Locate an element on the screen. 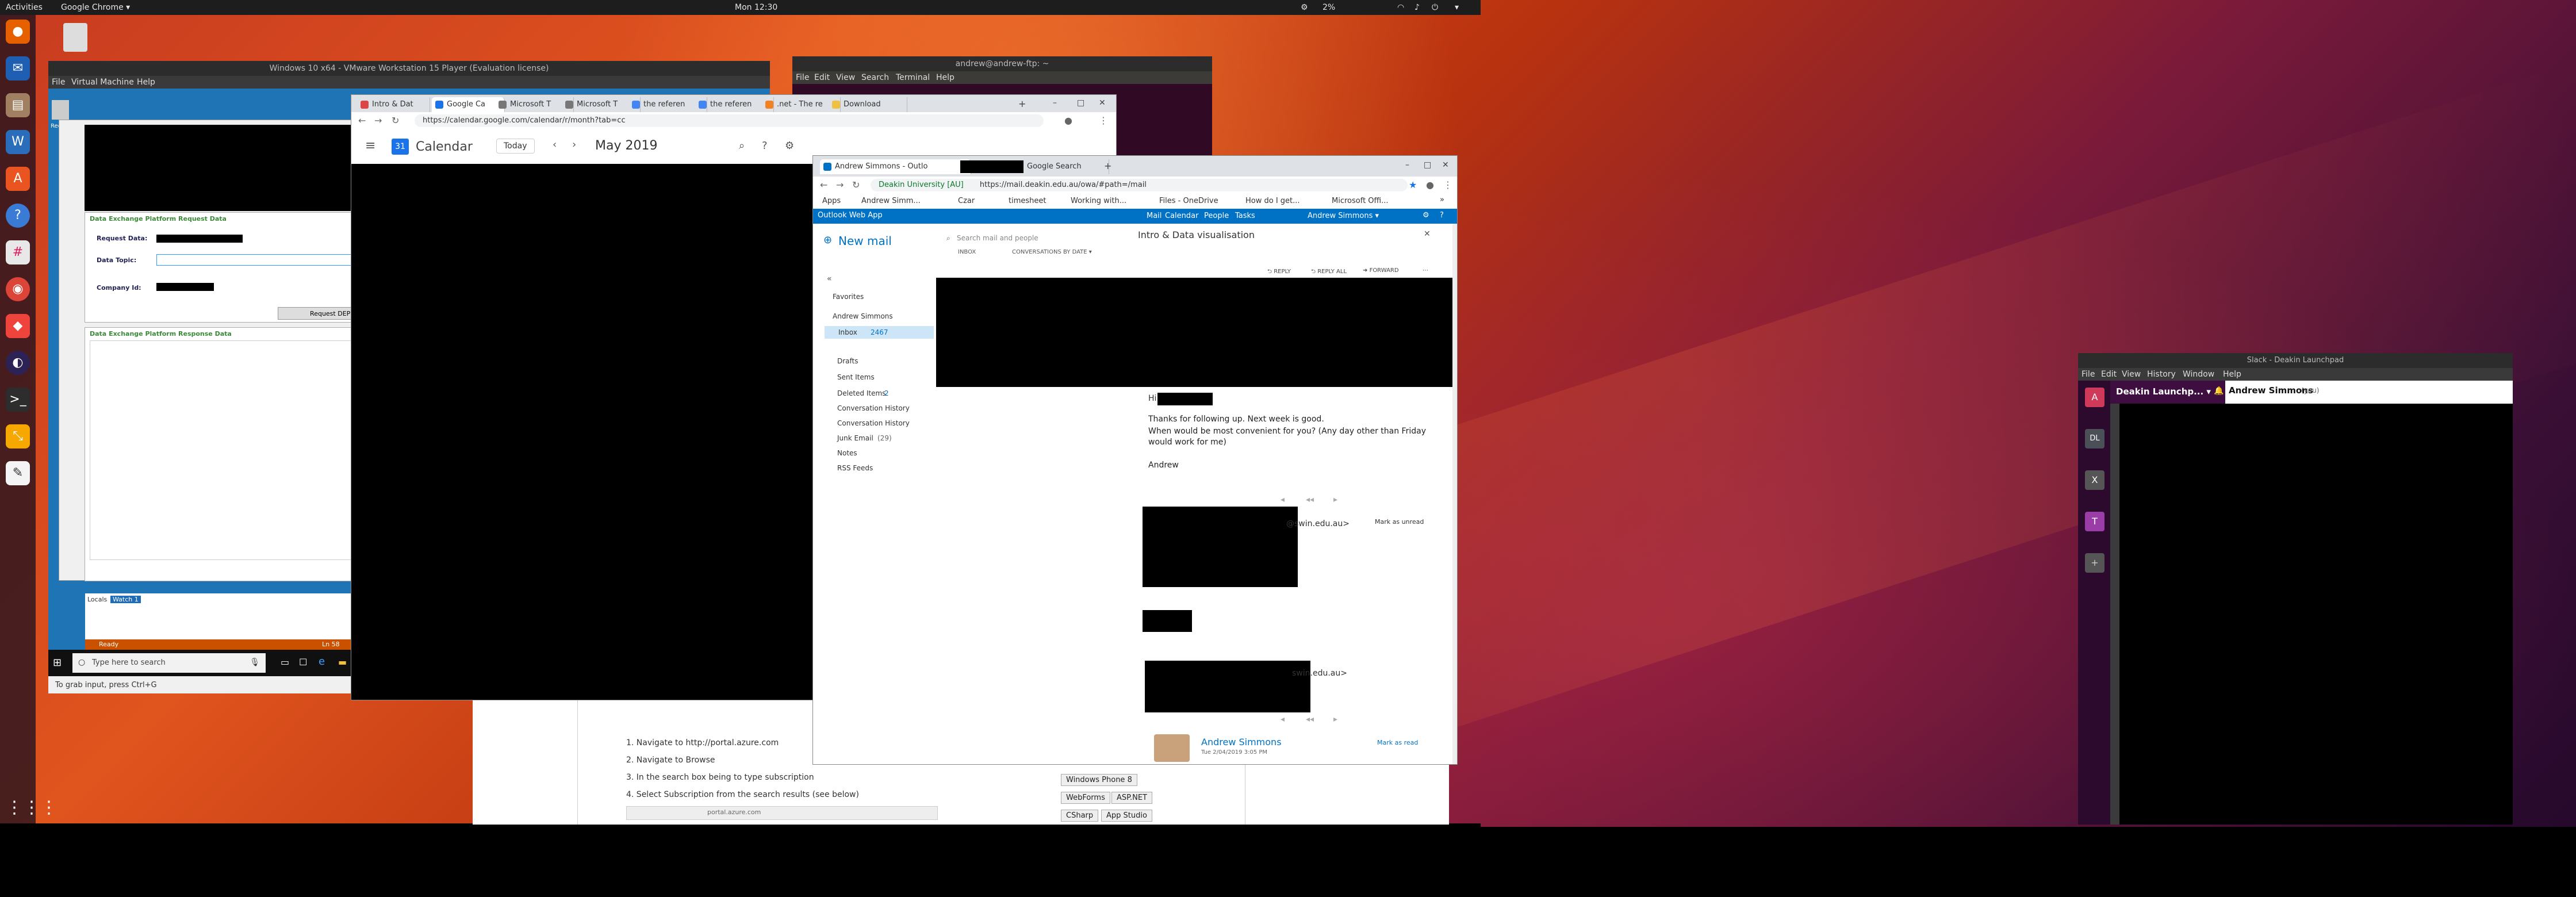 The width and height of the screenshot is (2576, 897). terminal-menu-terminal: Terminal is located at coordinates (913, 77).